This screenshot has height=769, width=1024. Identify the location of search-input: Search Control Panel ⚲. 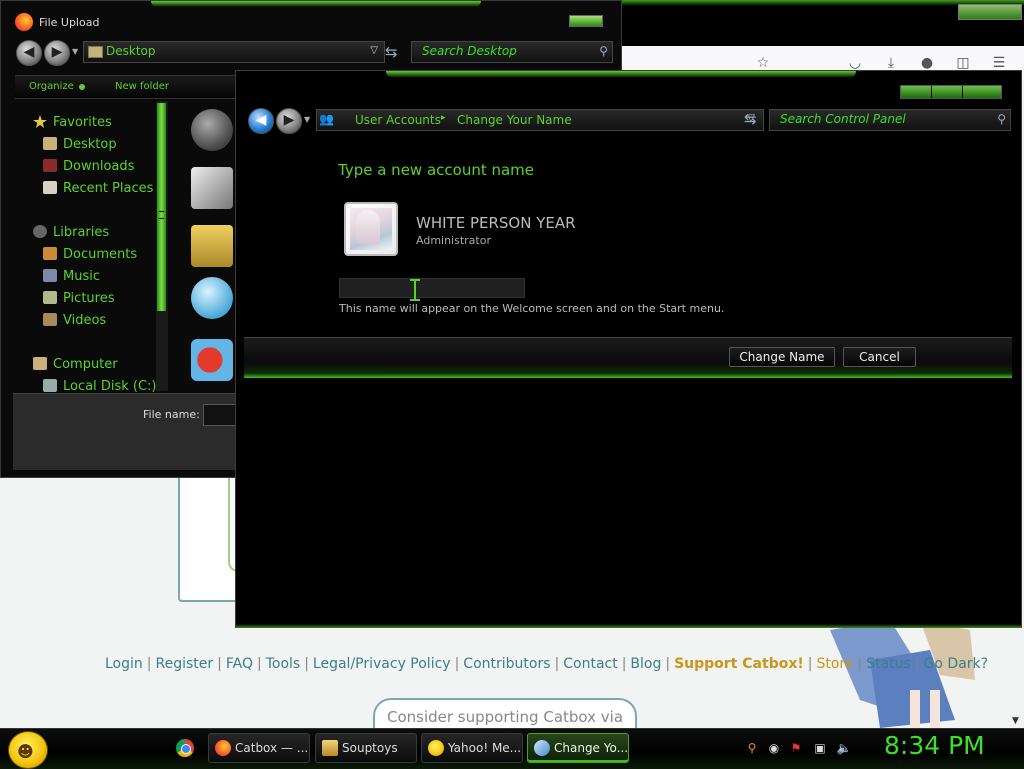
(890, 120).